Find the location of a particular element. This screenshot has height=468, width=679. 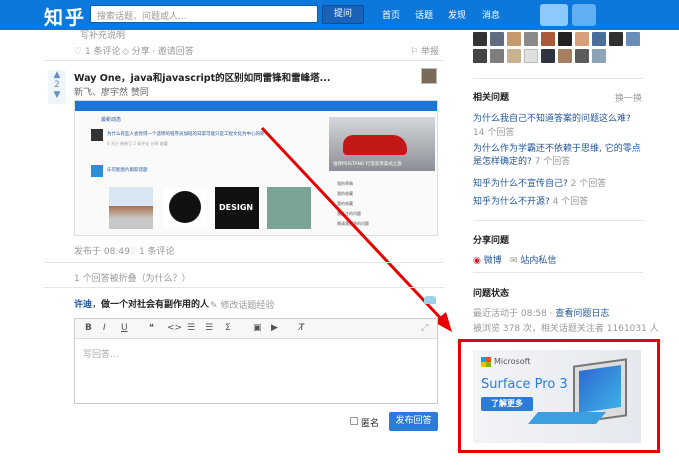

keyboard-image is located at coordinates (567, 418).